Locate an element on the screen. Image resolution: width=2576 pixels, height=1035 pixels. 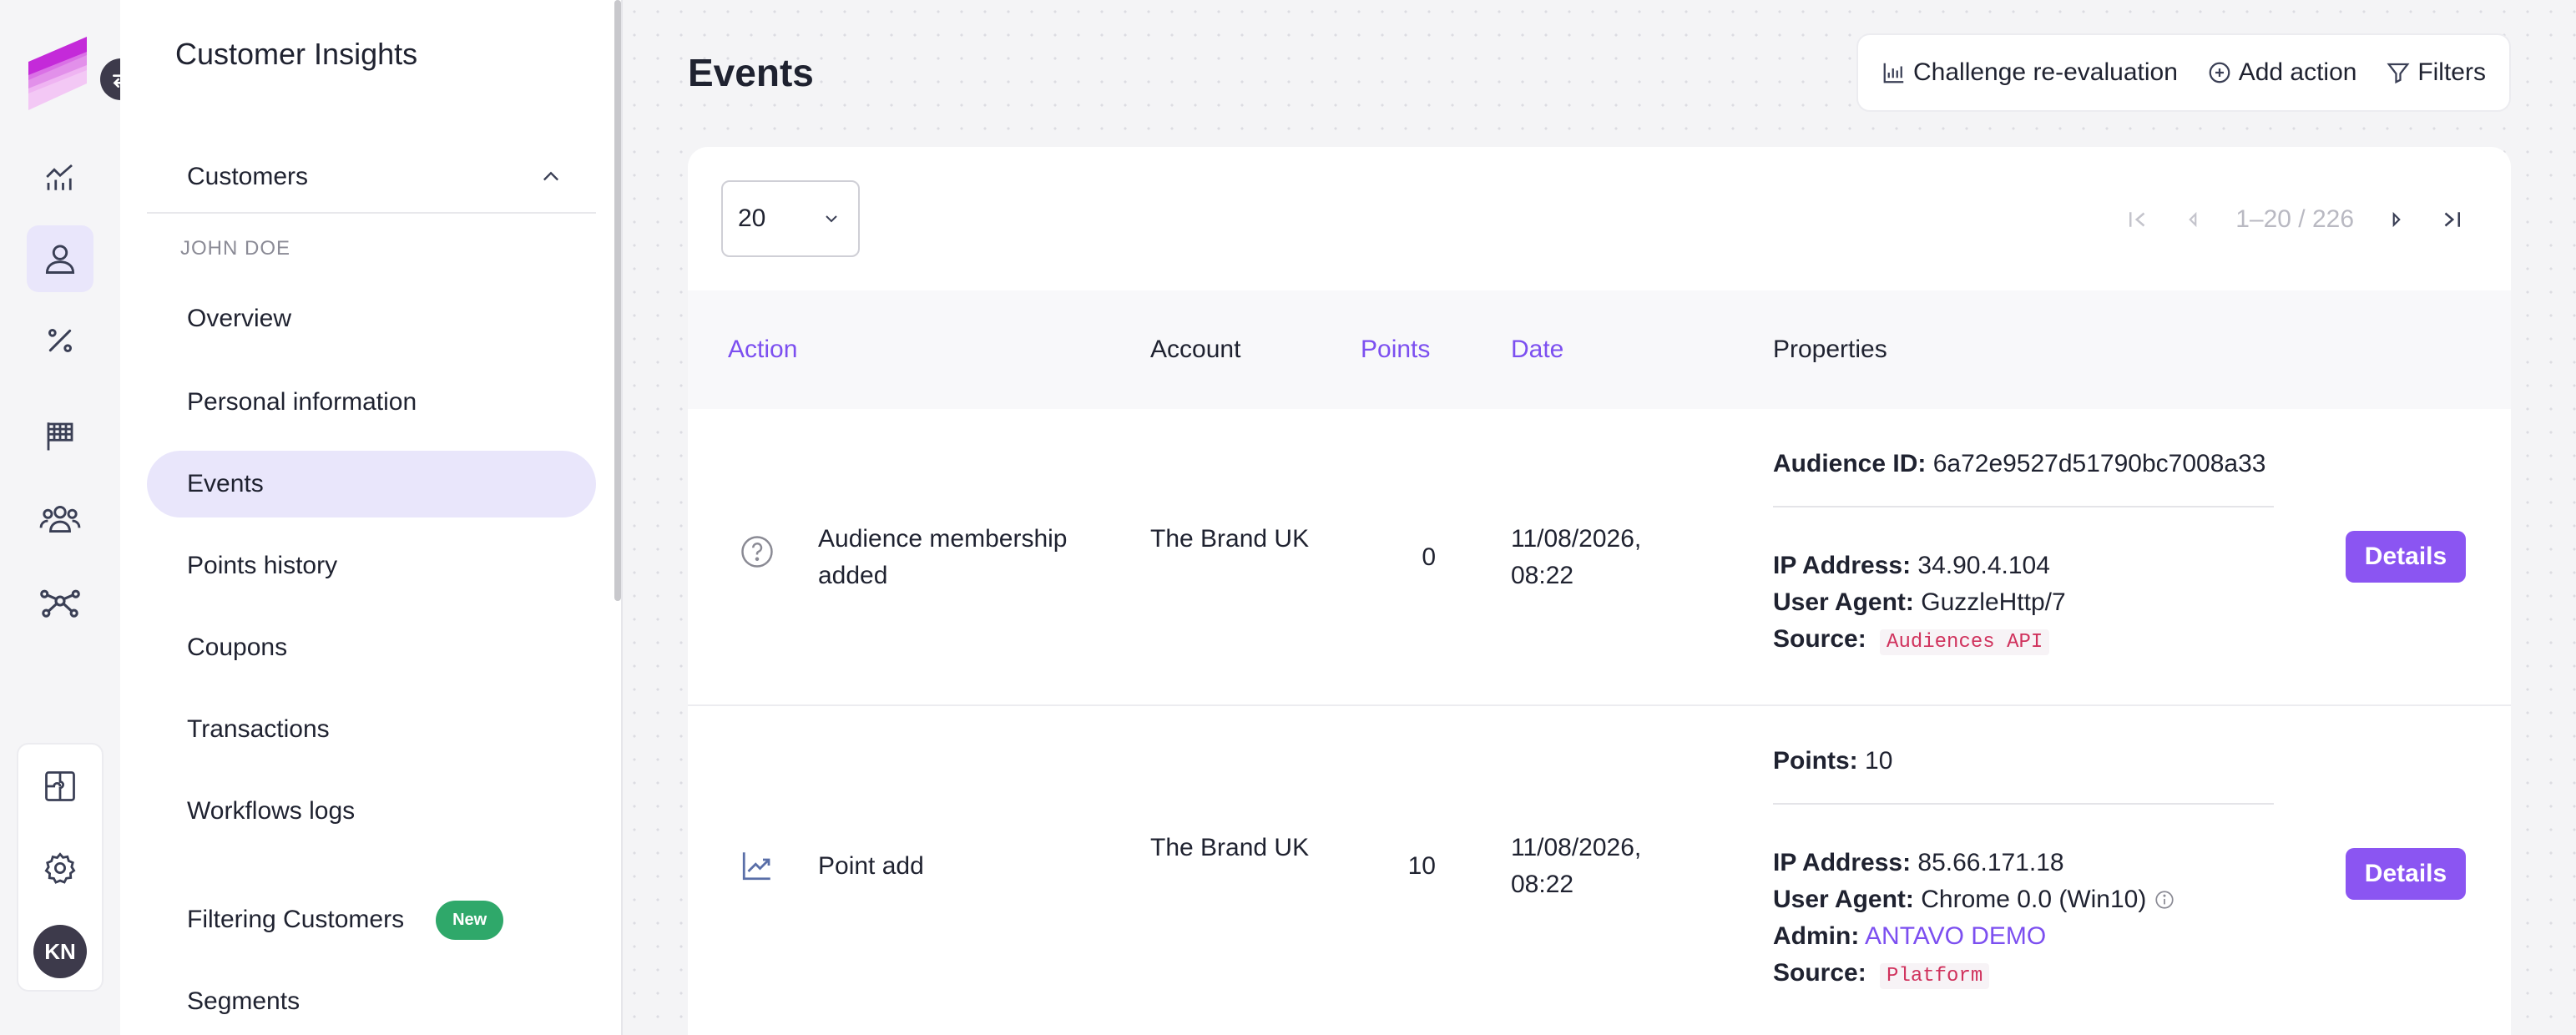
page-range: 1–20 / 226 is located at coordinates (2294, 219).